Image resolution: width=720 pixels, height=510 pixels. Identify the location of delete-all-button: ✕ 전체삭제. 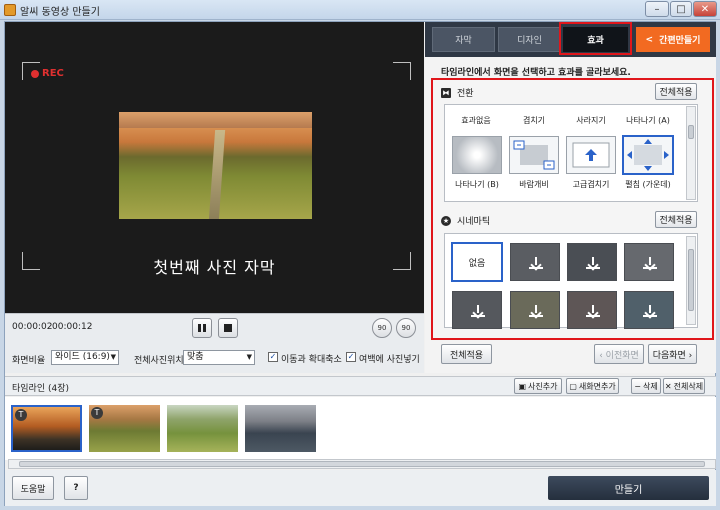
(684, 386).